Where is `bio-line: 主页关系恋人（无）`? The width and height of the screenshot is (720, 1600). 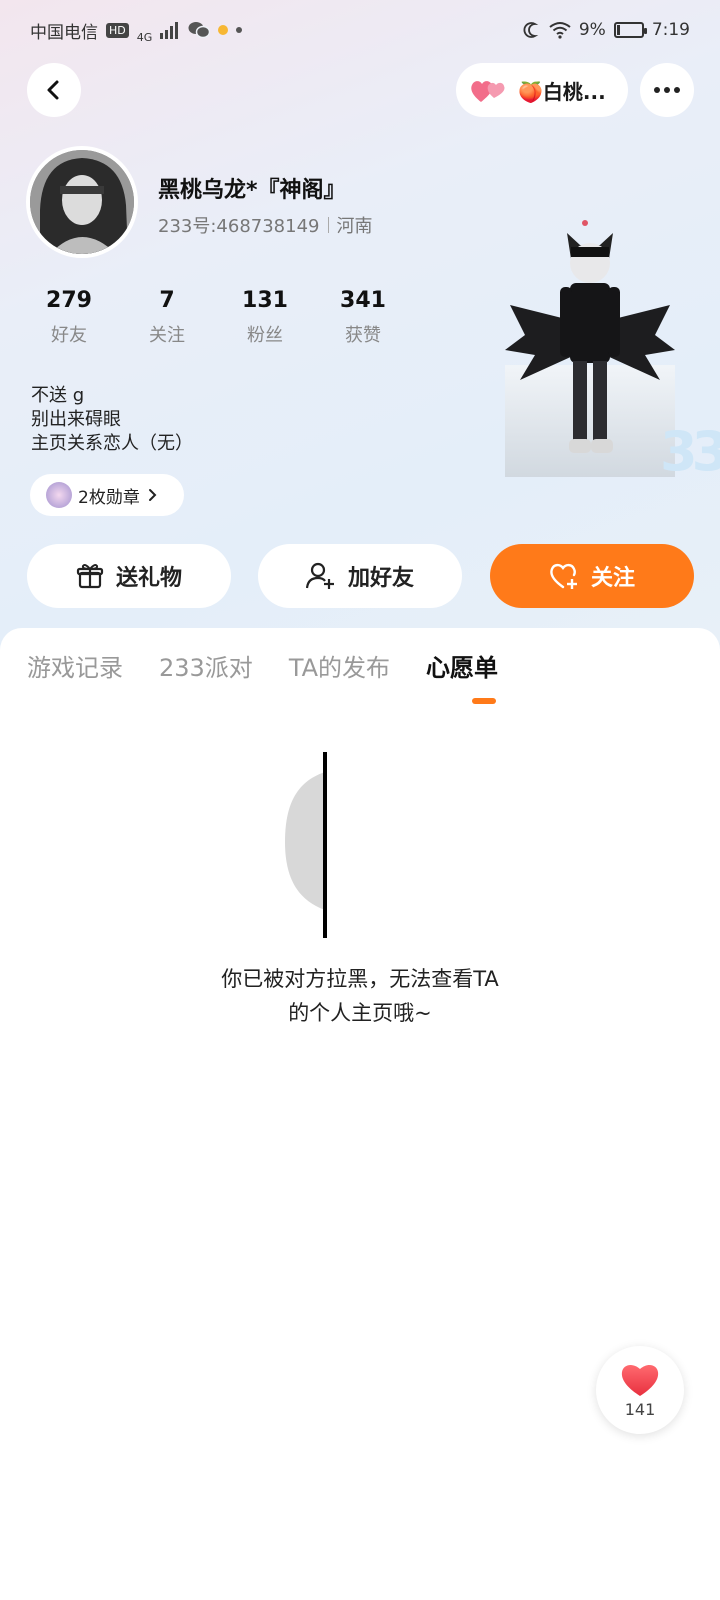
bio-line: 主页关系恋人（无） is located at coordinates (112, 443).